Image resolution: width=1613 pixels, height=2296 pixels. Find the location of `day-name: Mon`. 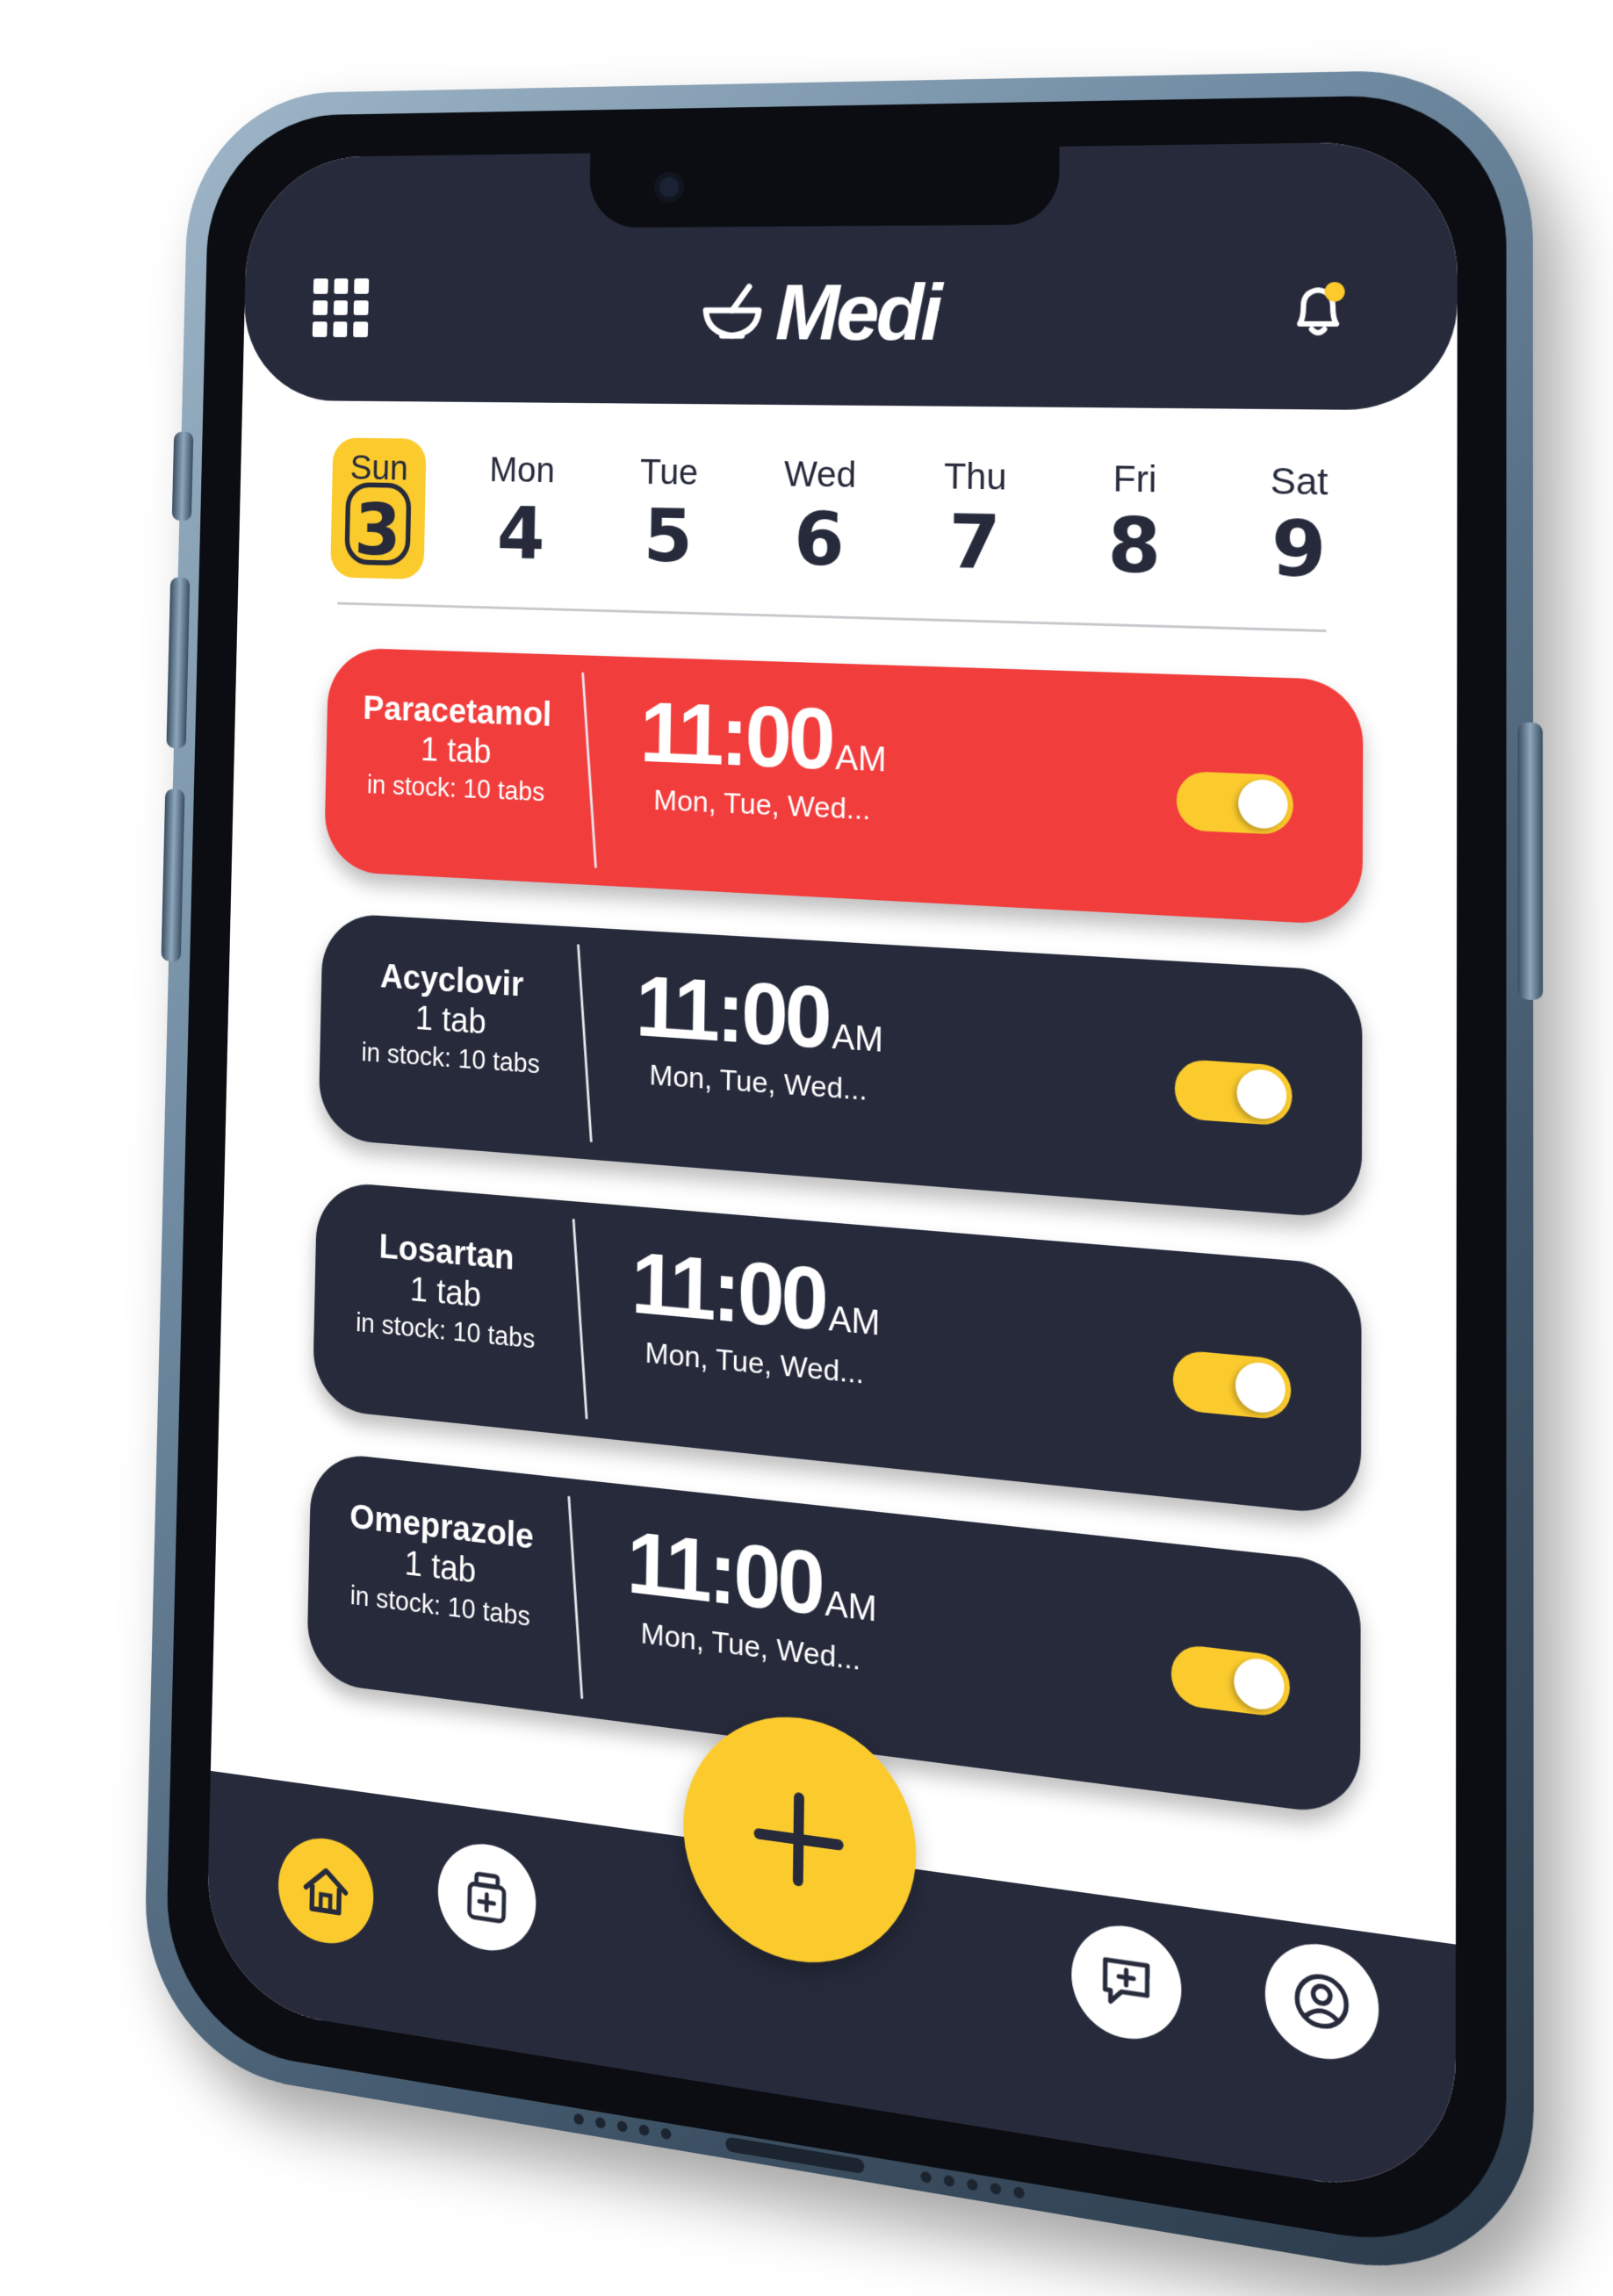

day-name: Mon is located at coordinates (522, 471).